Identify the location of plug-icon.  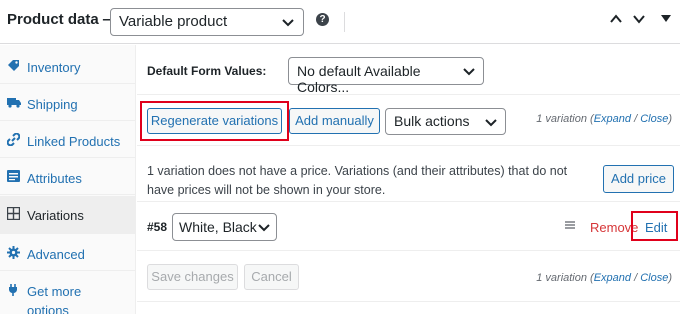
(14, 290).